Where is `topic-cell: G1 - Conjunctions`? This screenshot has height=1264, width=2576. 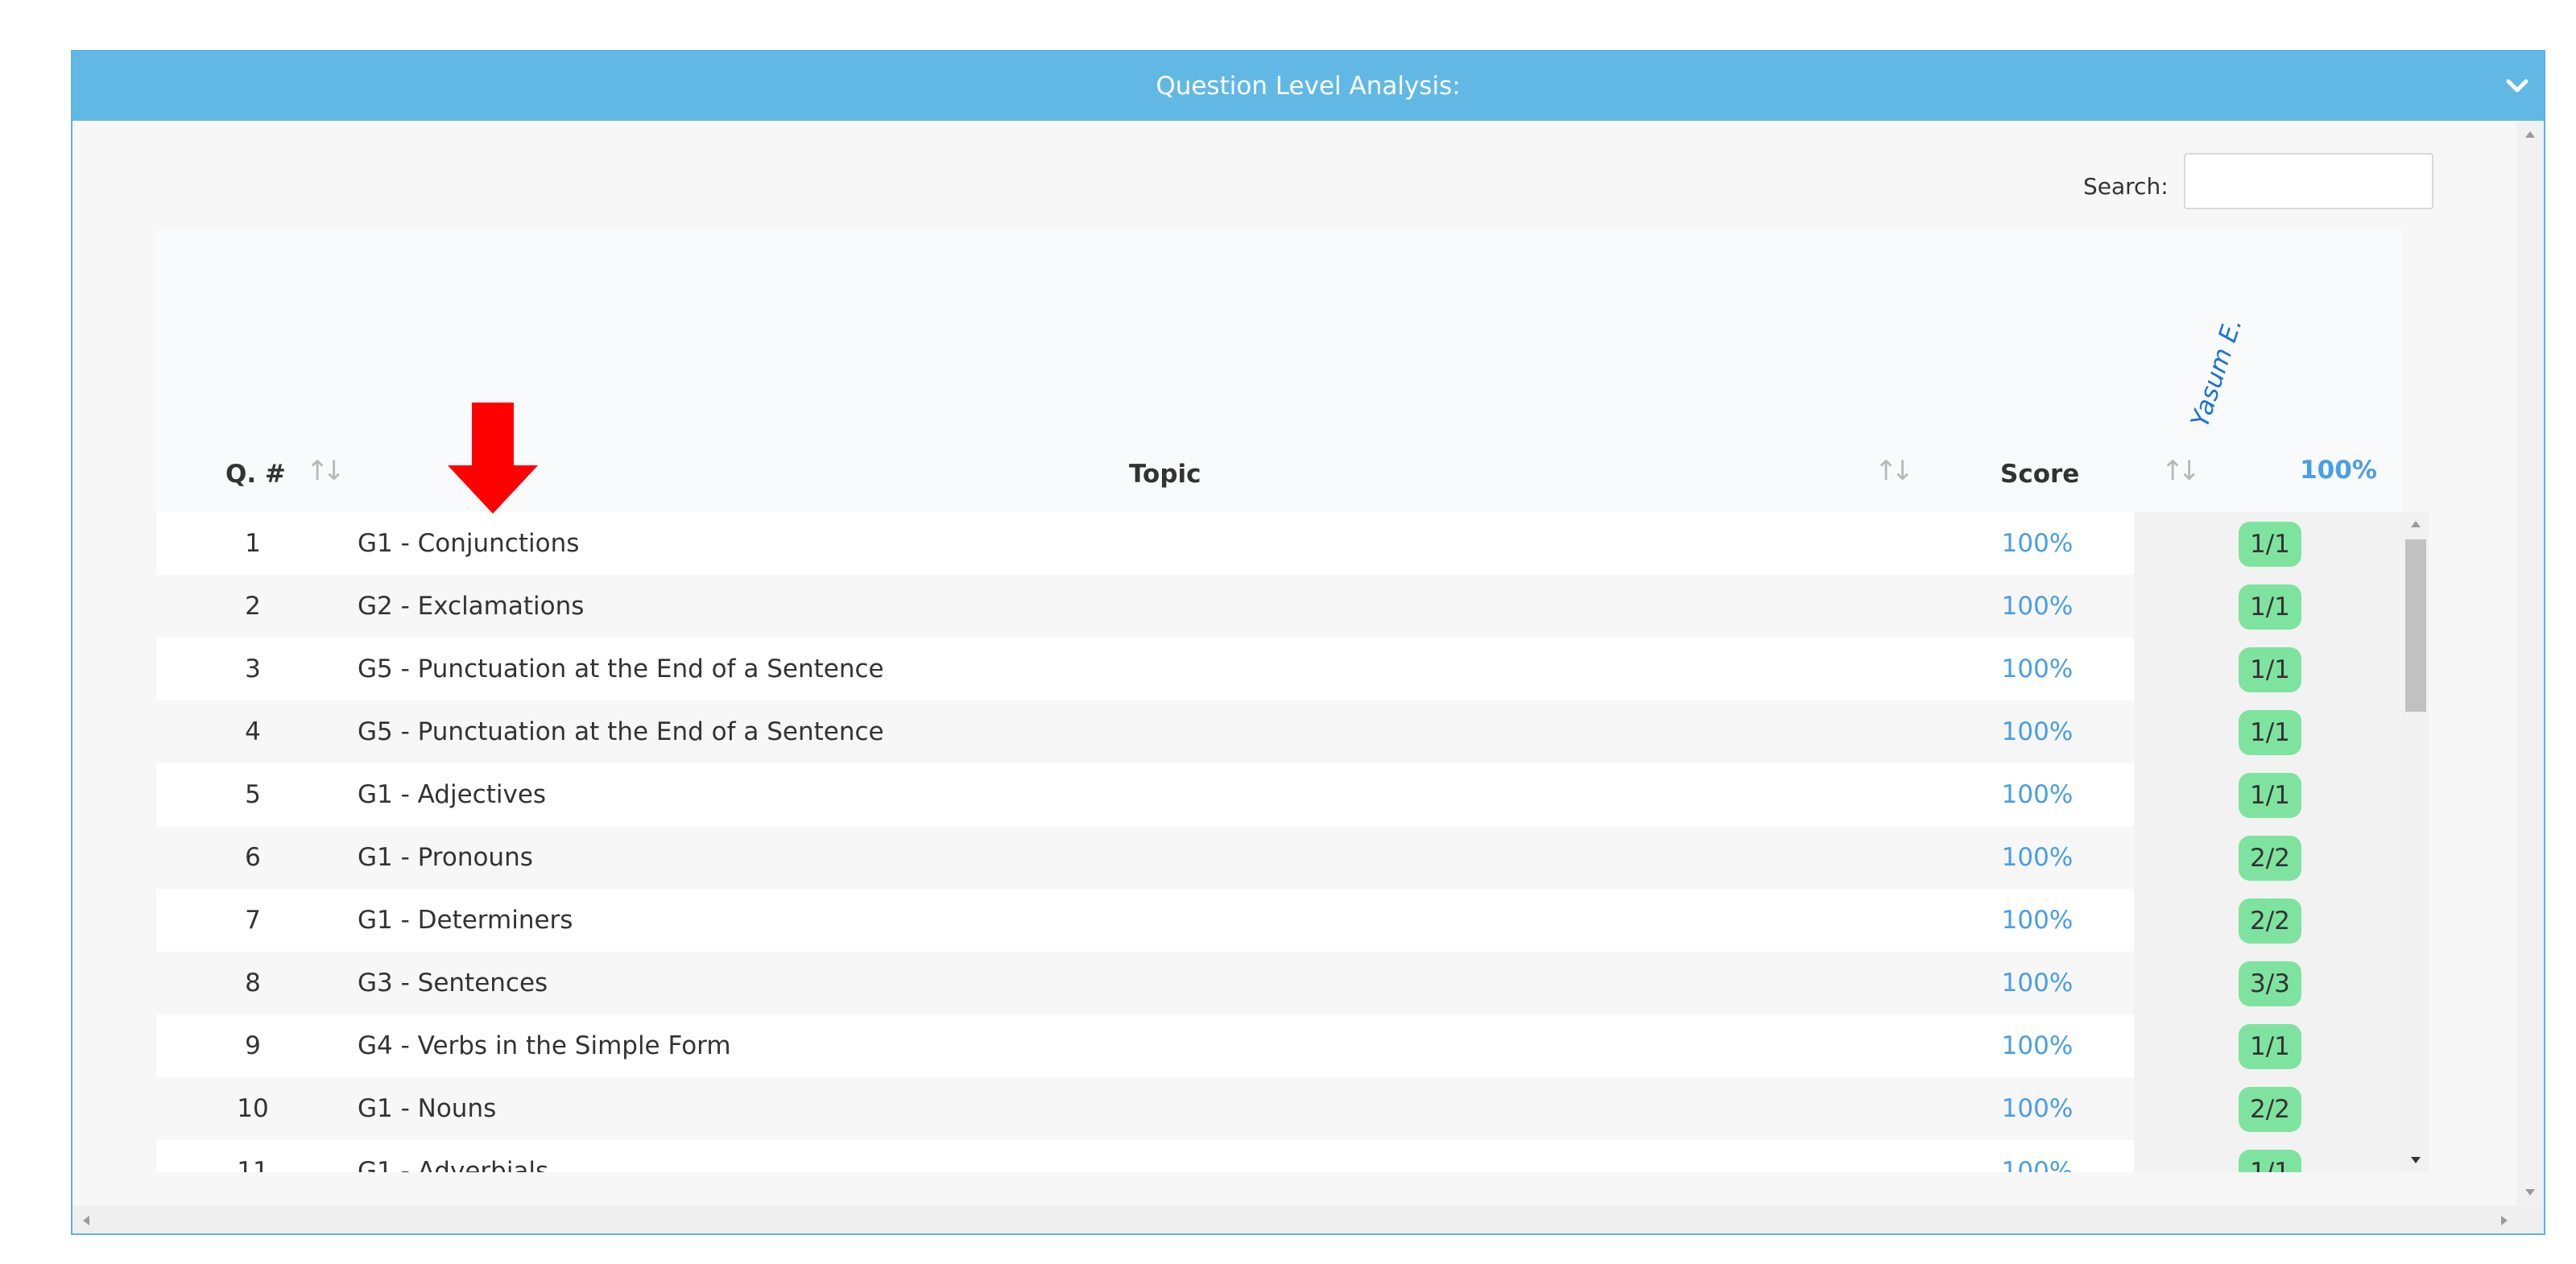
topic-cell: G1 - Conjunctions is located at coordinates (469, 543).